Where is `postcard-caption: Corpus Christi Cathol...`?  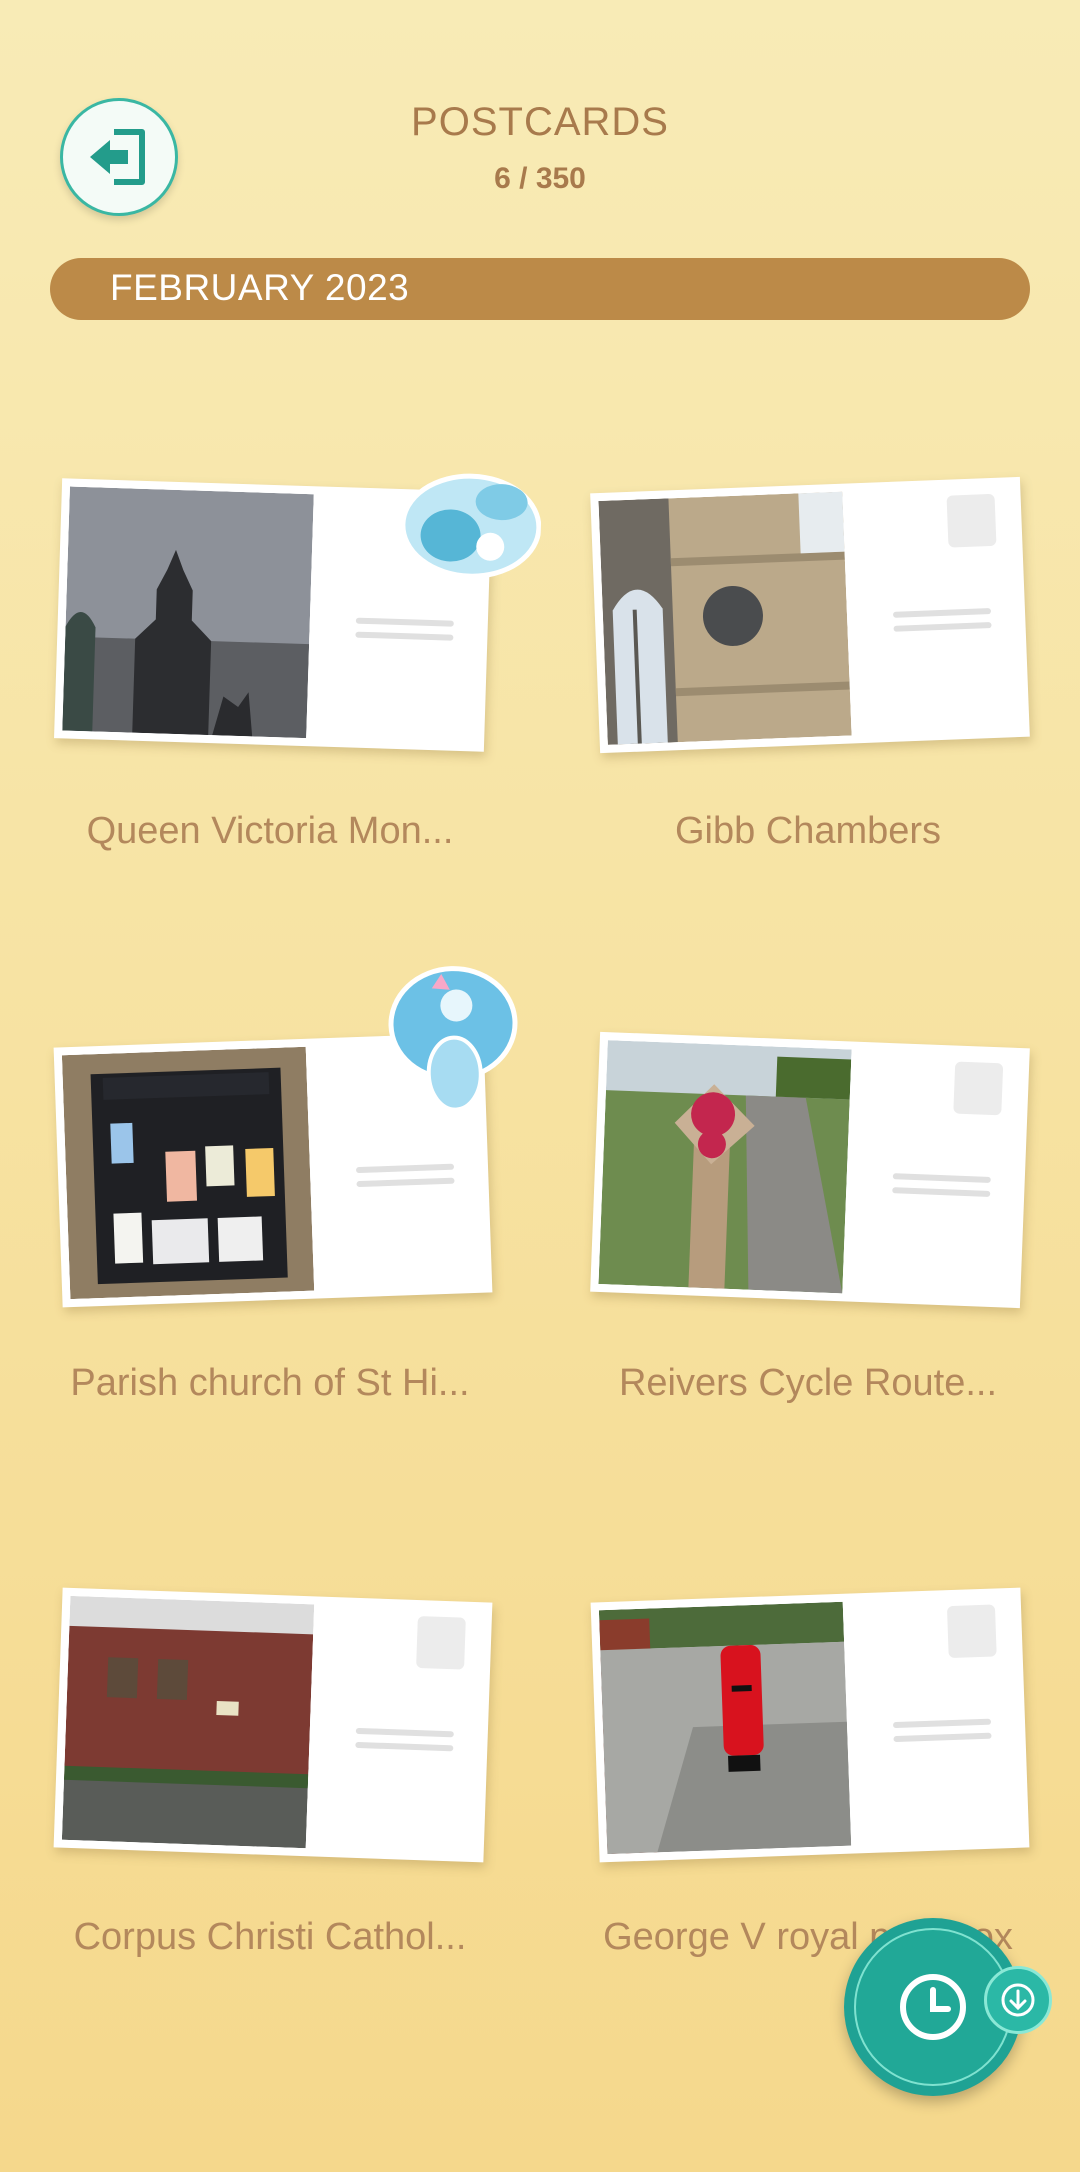
postcard-caption: Corpus Christi Cathol... is located at coordinates (270, 1937).